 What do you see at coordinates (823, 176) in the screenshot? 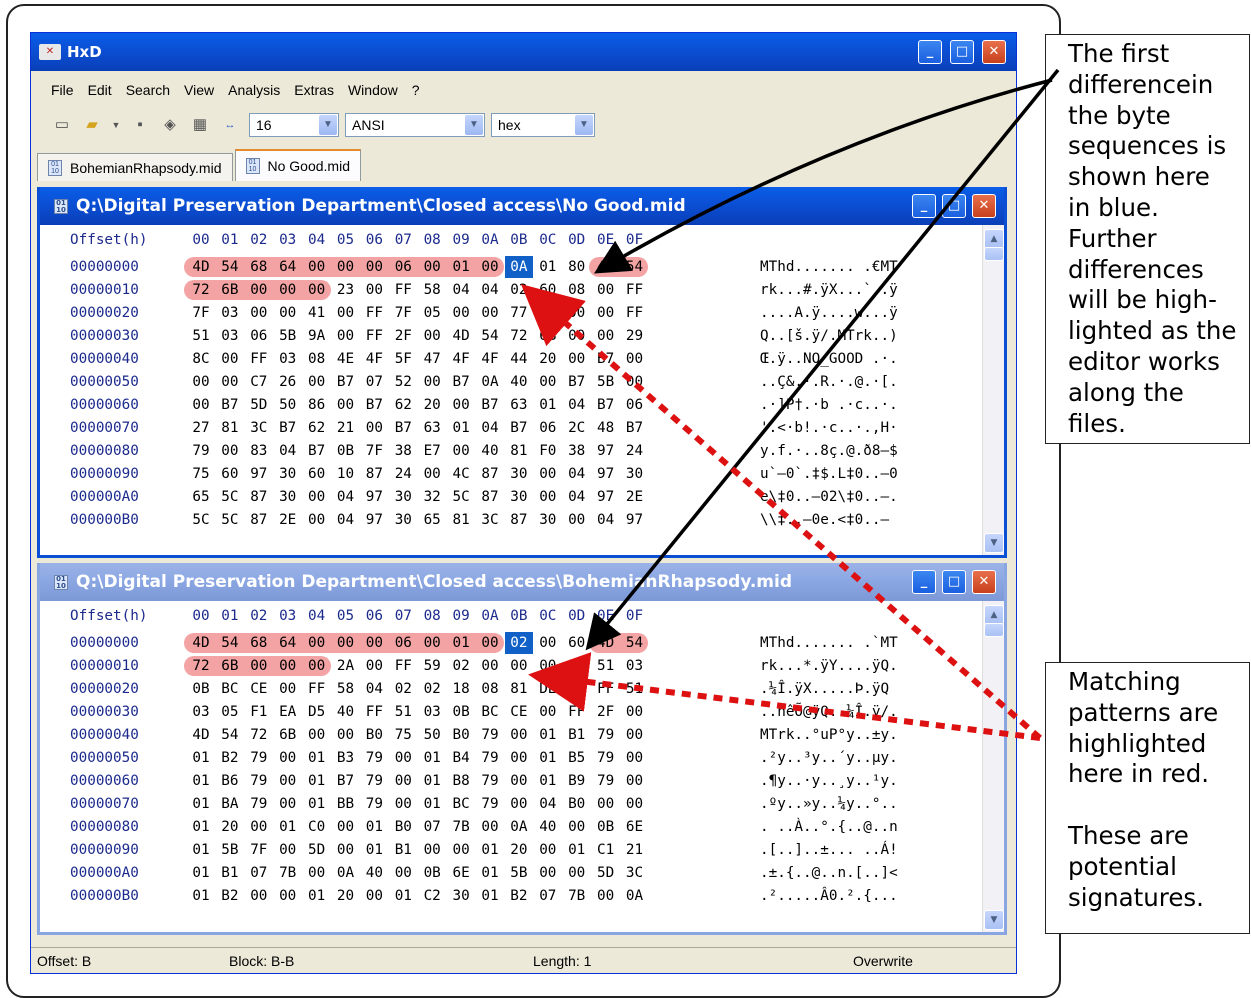
I see `arrow-to-first-difference` at bounding box center [823, 176].